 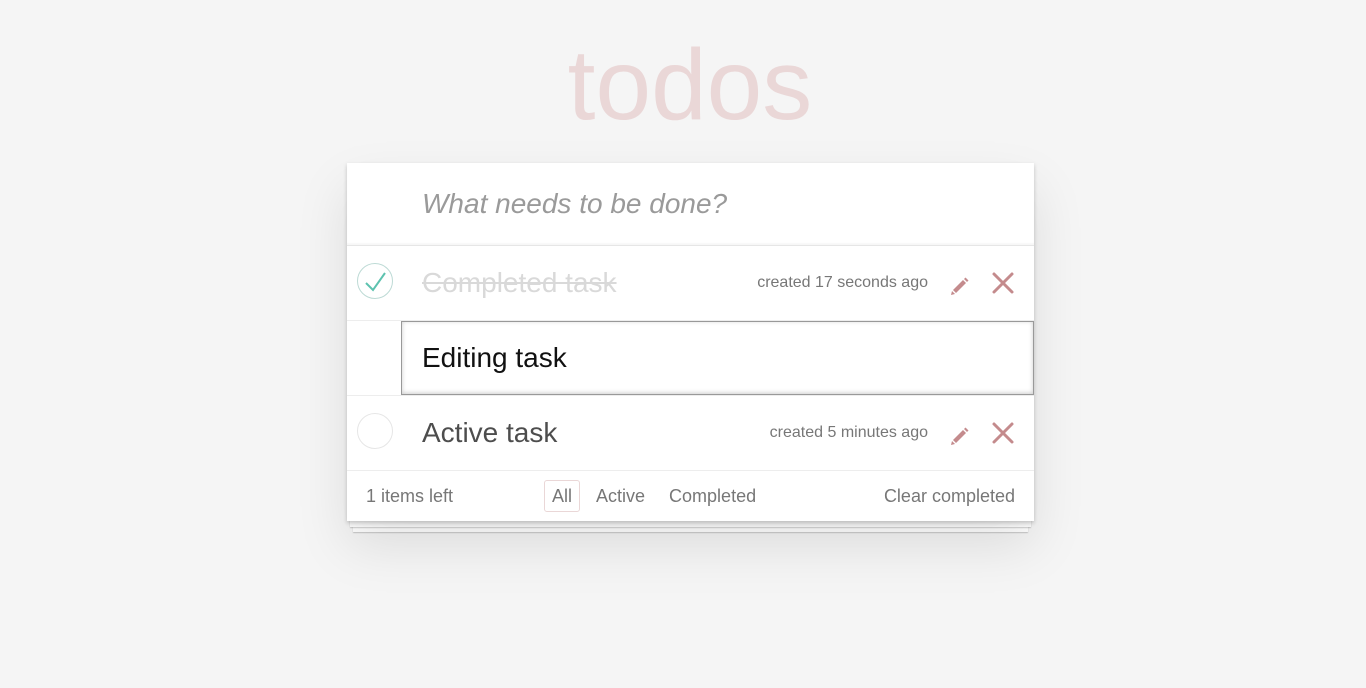 I want to click on clear-completed-button: Clear completed, so click(x=949, y=496).